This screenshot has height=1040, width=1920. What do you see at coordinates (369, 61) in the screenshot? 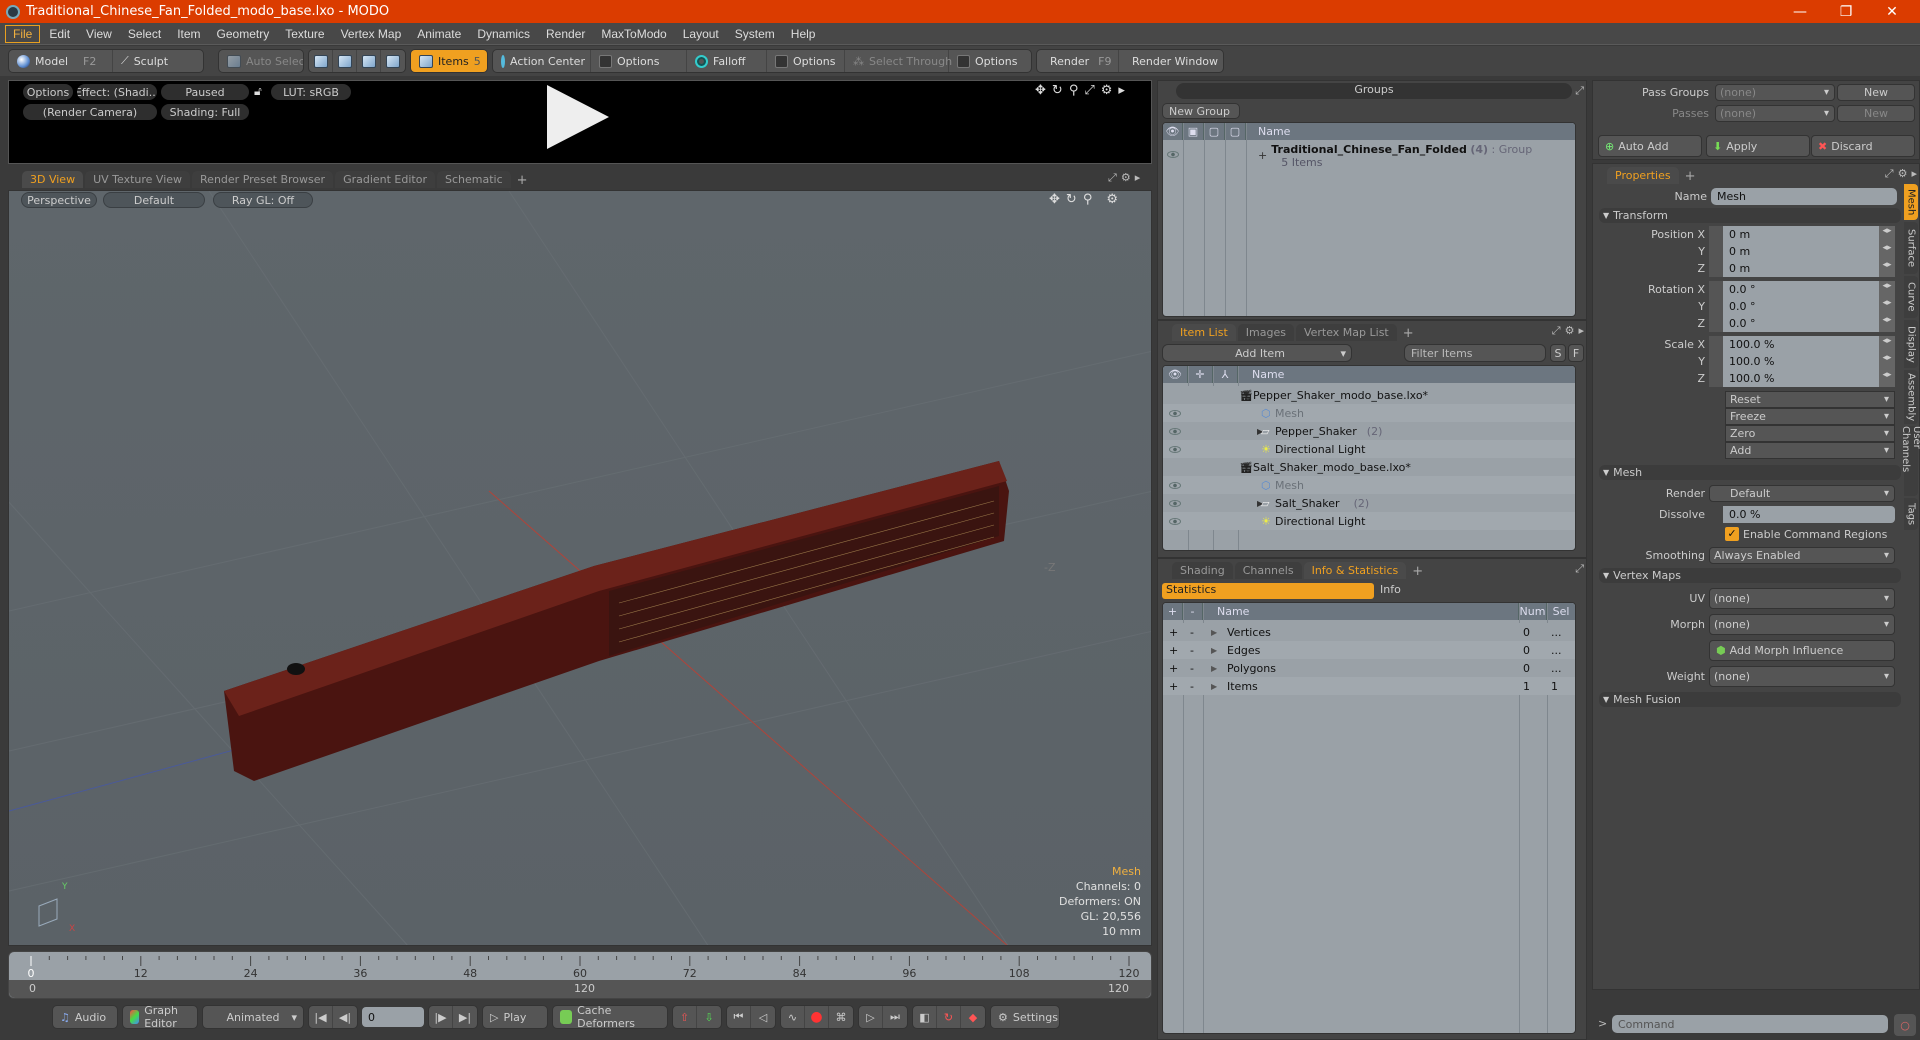
I see `polygons-mode-button` at bounding box center [369, 61].